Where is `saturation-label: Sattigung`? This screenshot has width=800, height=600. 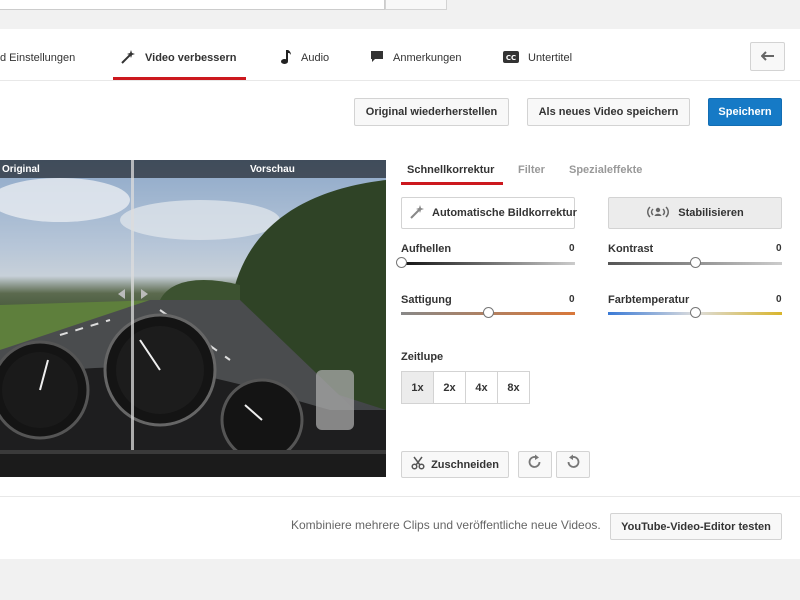
saturation-label: Sattigung is located at coordinates (426, 300).